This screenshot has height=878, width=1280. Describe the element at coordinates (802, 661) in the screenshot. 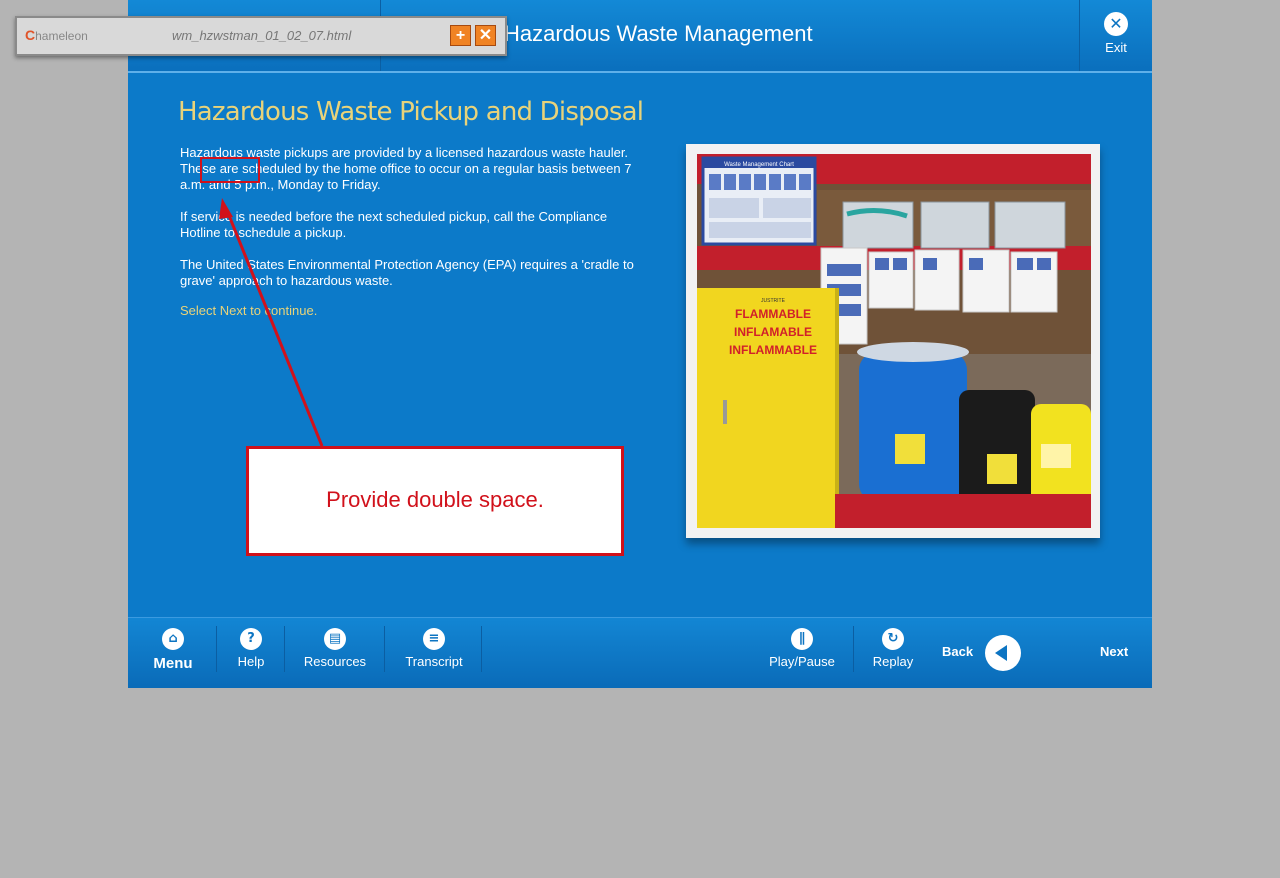

I see `play-pause-label: Play/Pause` at that location.